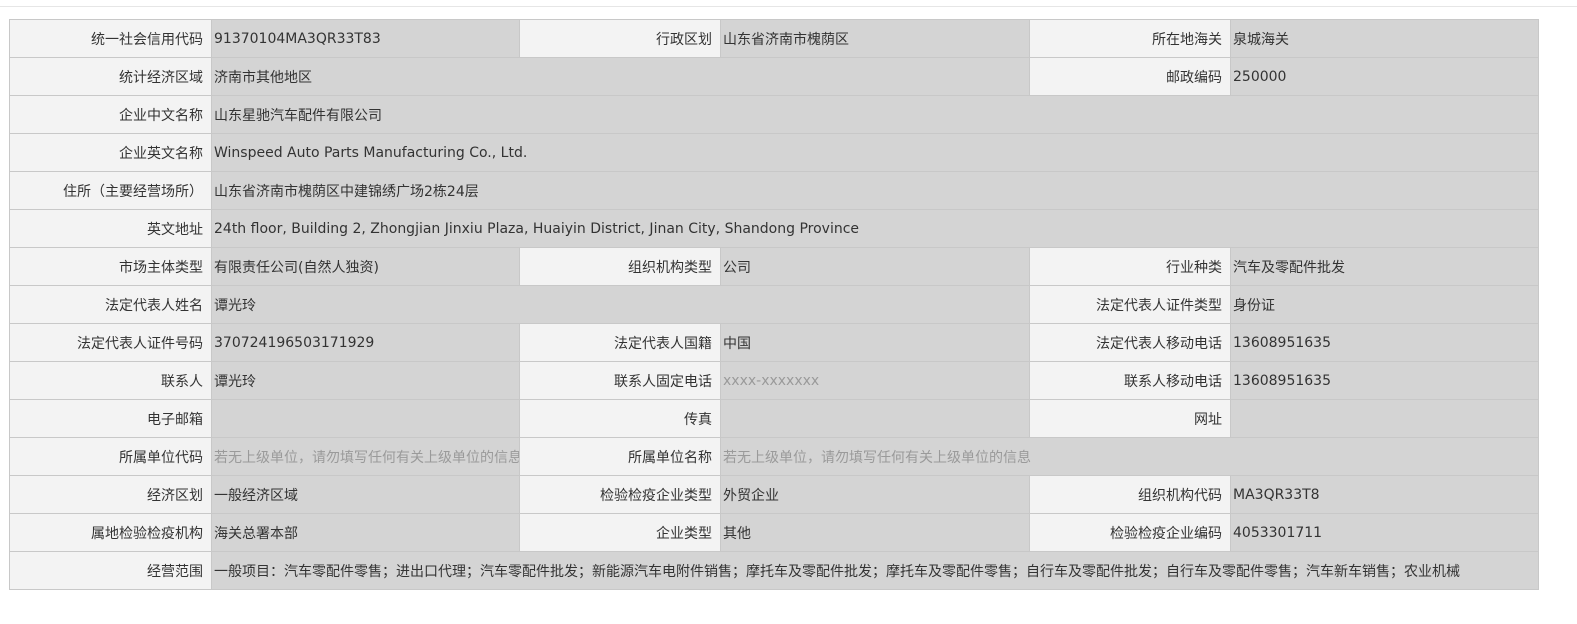 The height and width of the screenshot is (624, 1577). I want to click on contact-landline-input: xxxx-xxxxxxx, so click(875, 380).